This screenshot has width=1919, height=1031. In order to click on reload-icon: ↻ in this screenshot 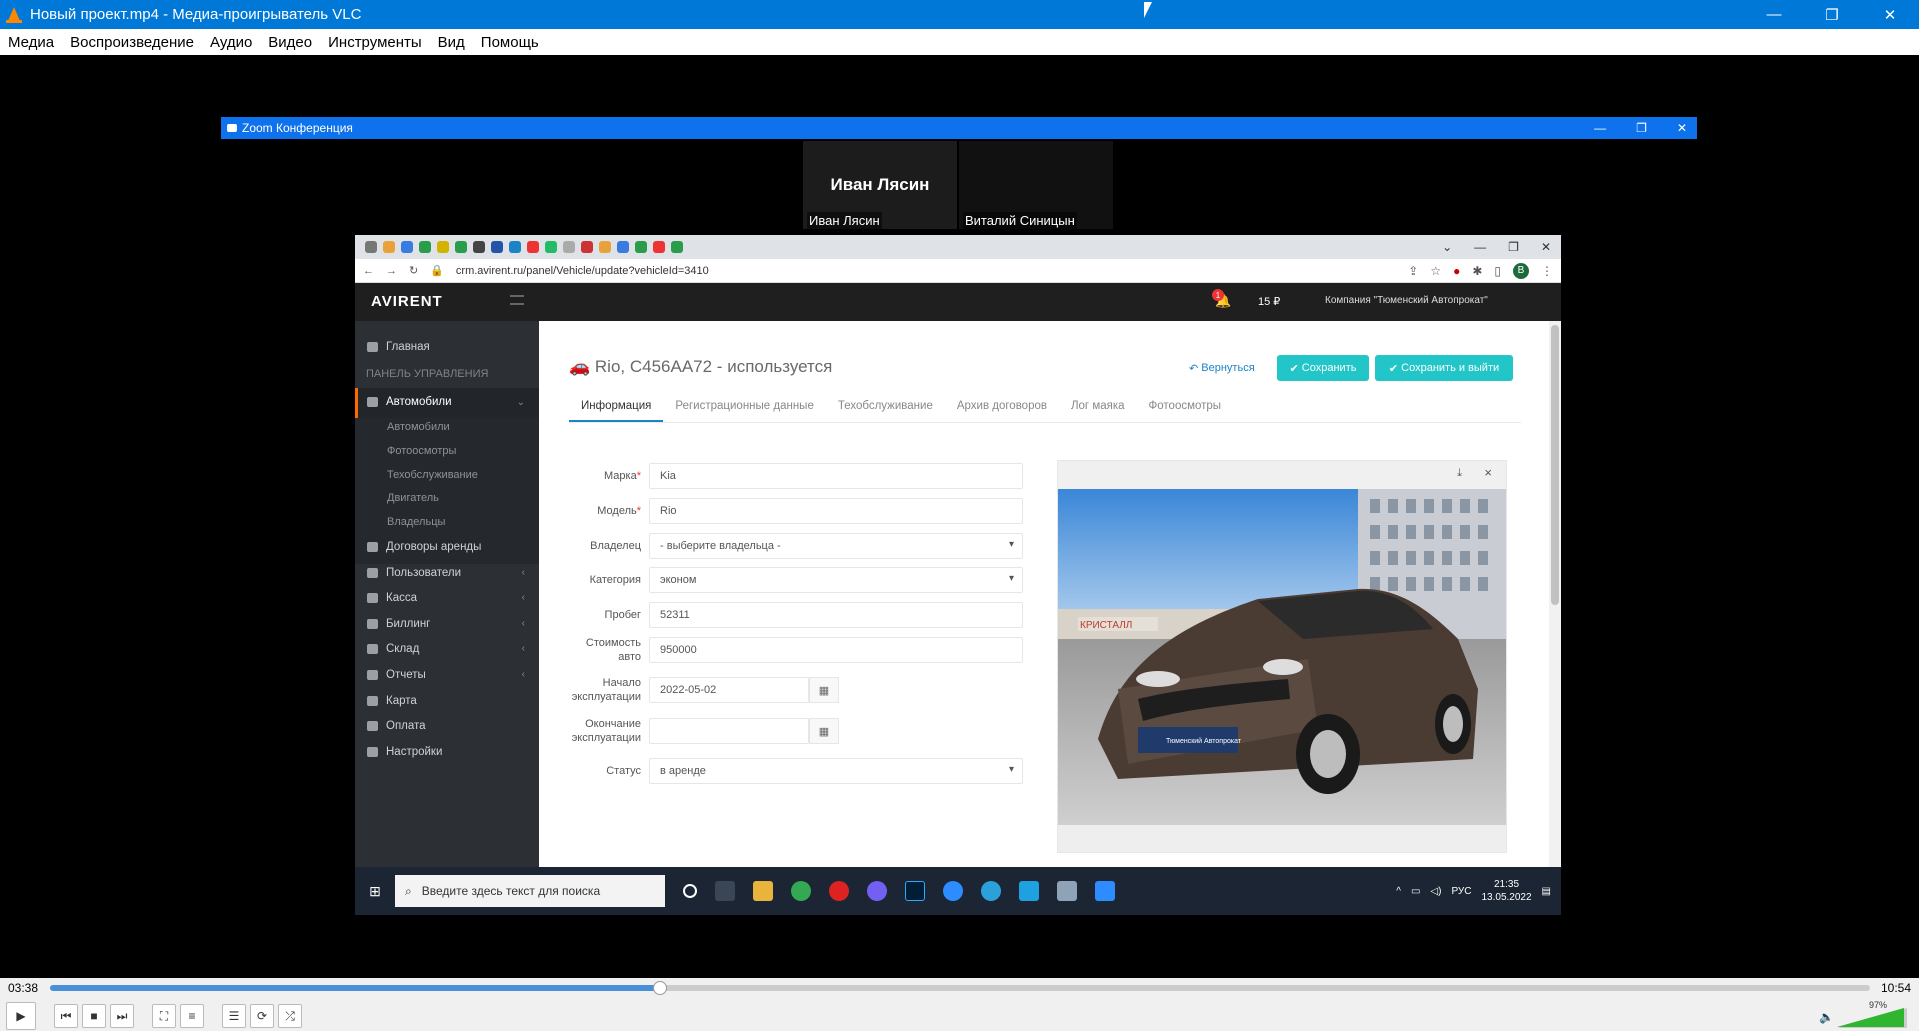, I will do `click(413, 270)`.